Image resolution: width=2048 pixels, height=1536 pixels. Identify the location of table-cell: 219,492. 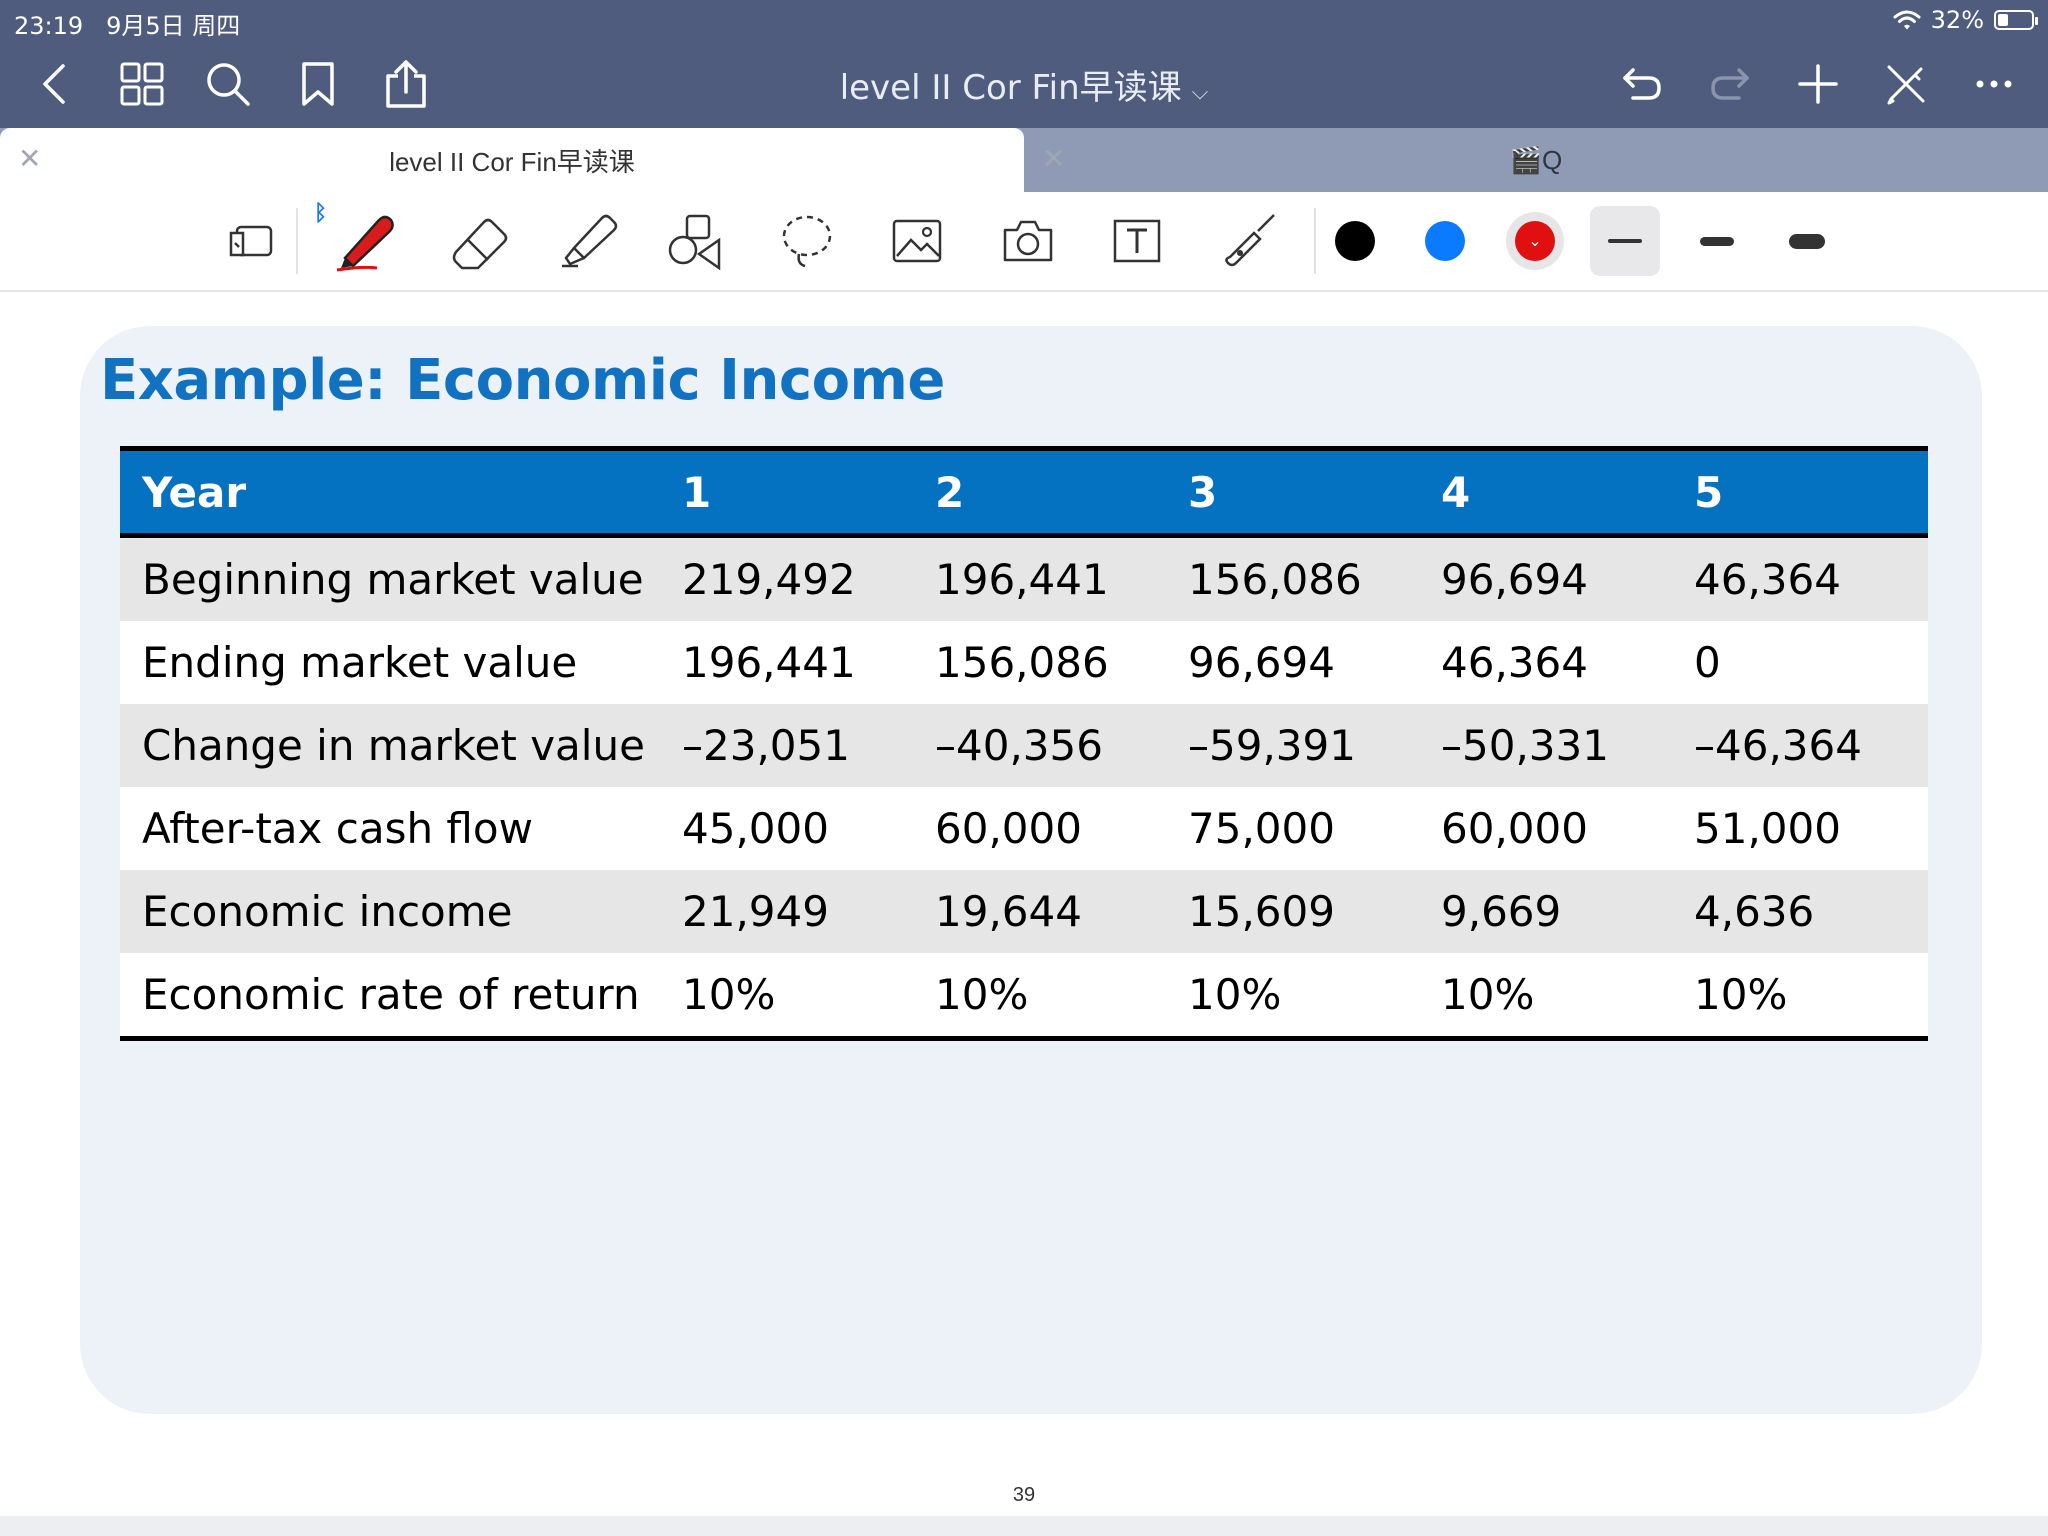
(786, 578).